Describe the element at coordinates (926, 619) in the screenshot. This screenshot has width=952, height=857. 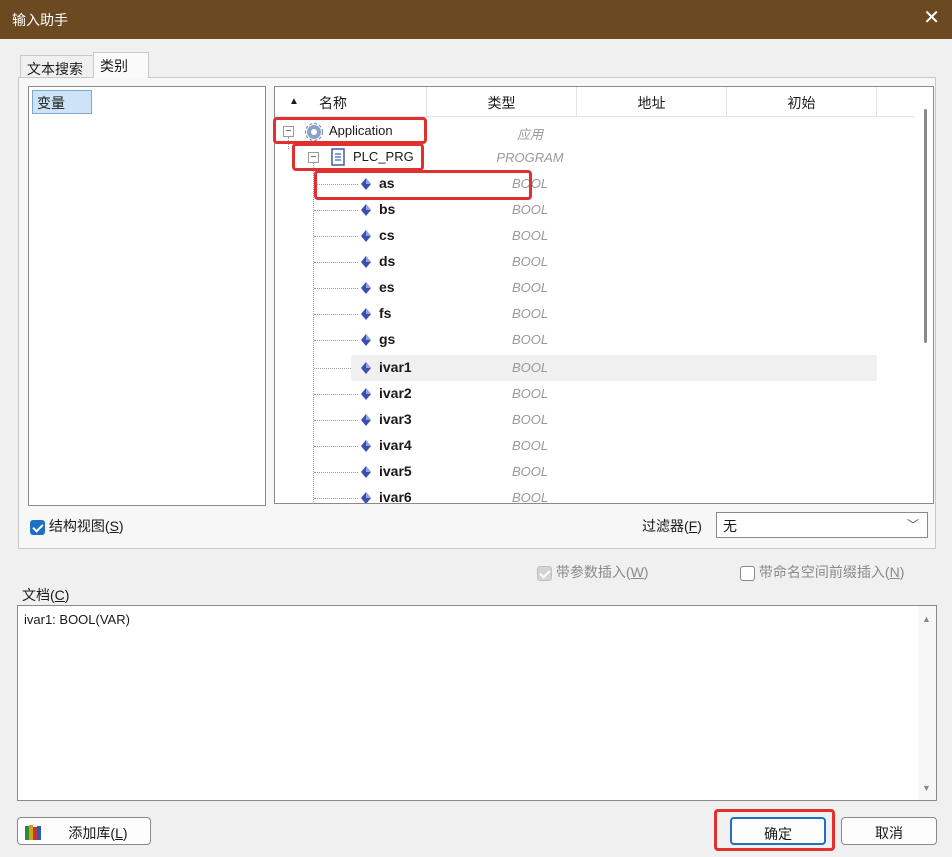
I see `scroll-up-icon: ▲` at that location.